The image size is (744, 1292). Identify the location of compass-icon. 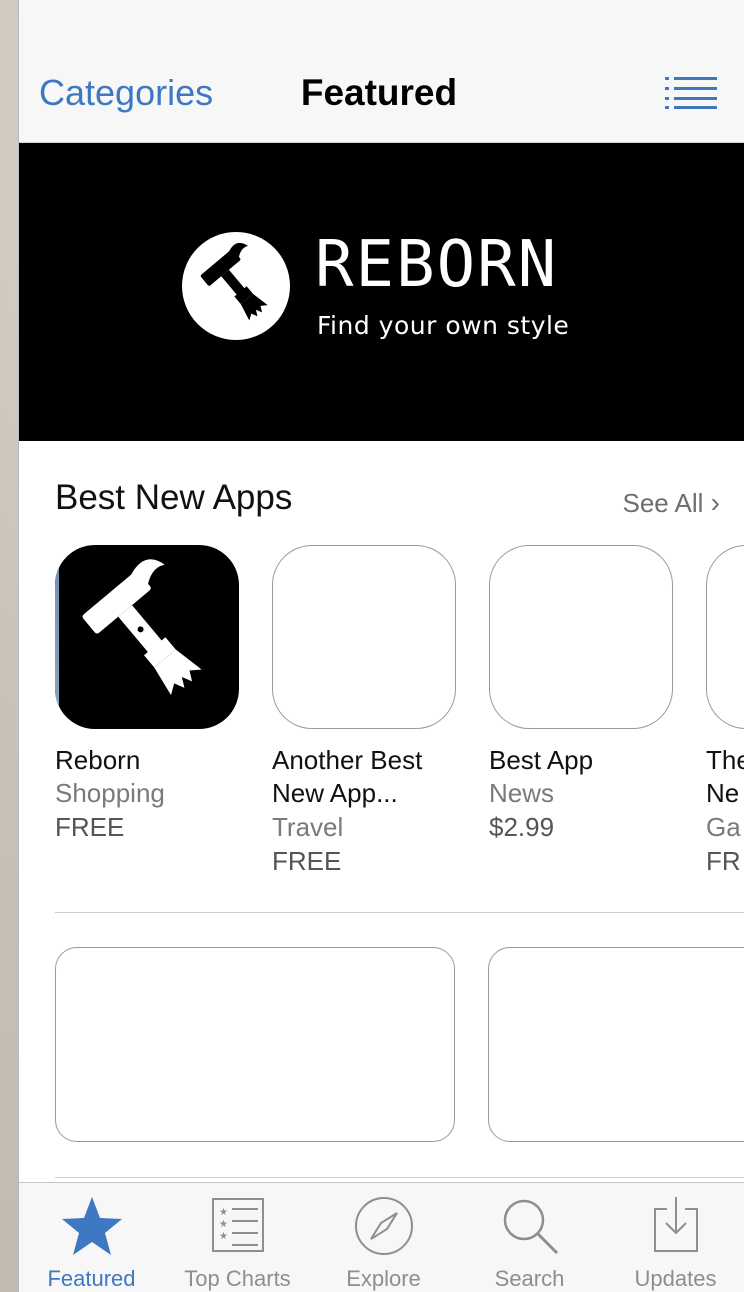
(383, 1226).